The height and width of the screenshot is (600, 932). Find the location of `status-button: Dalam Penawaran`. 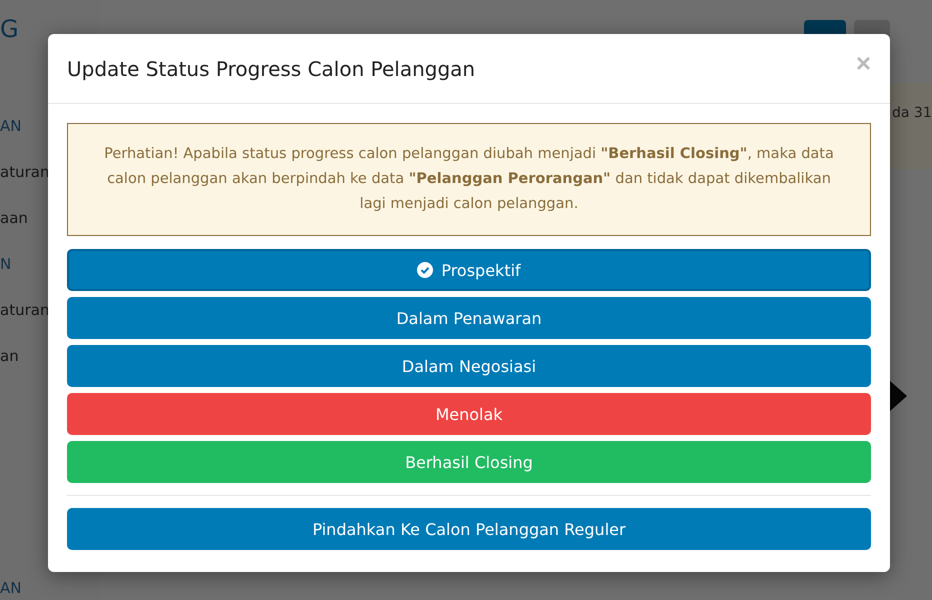

status-button: Dalam Penawaran is located at coordinates (469, 318).